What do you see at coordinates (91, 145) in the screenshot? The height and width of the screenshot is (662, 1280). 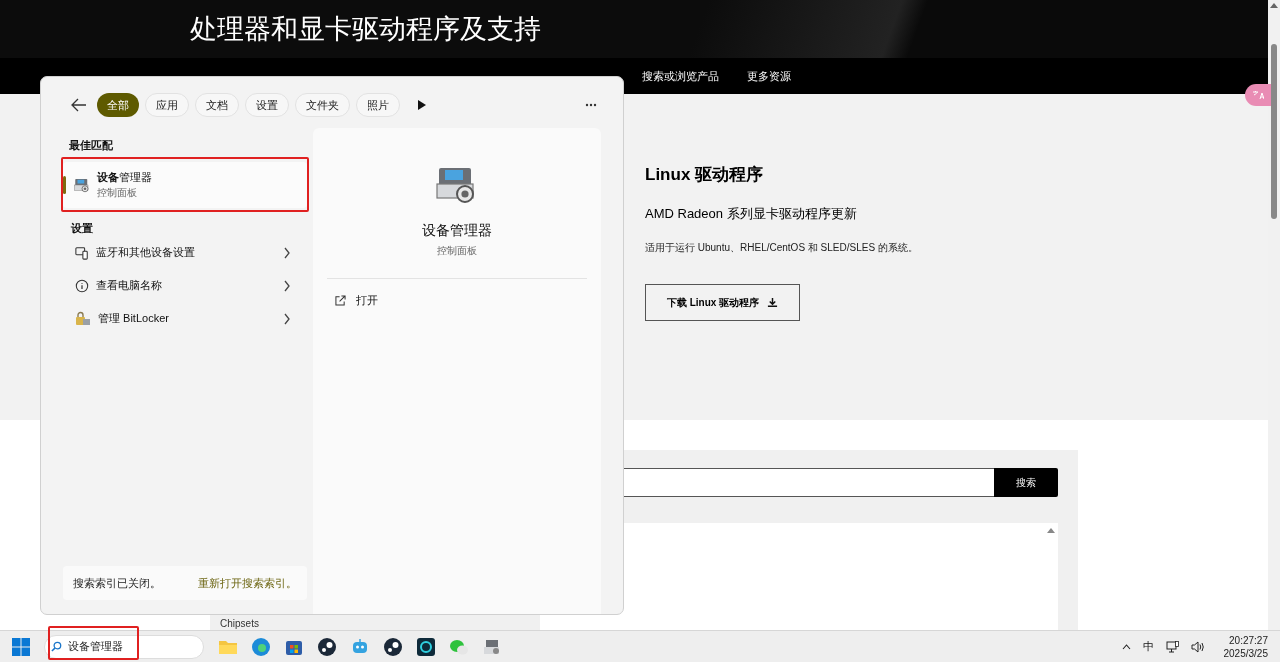 I see `section-heading: 最佳匹配` at bounding box center [91, 145].